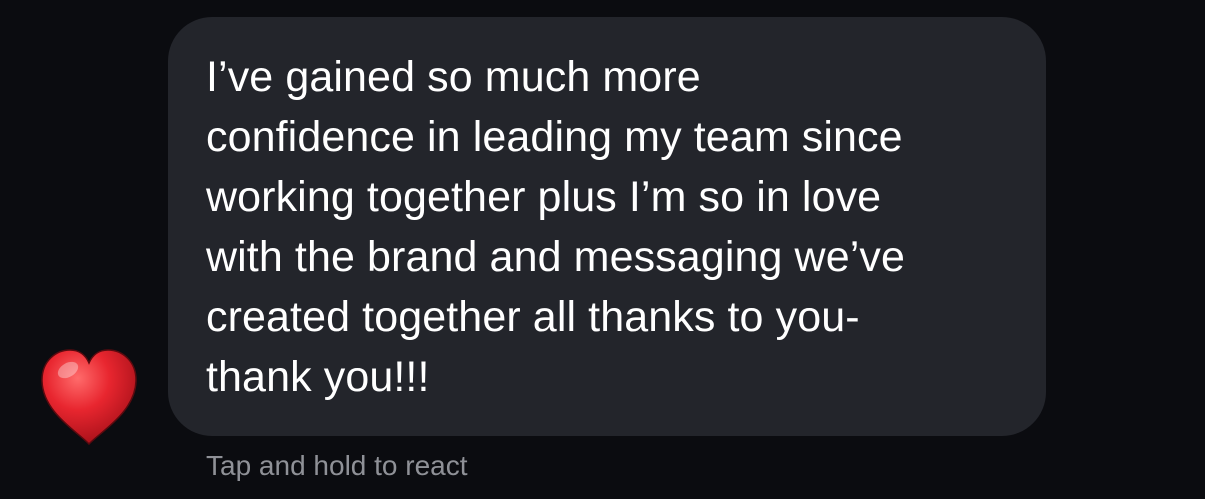  I want to click on message-line: confidence in leading my team since, so click(554, 137).